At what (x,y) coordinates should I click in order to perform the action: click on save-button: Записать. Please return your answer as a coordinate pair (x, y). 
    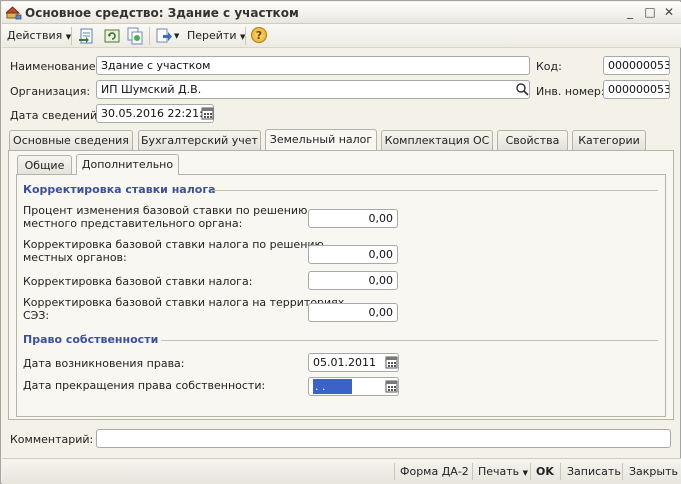
    Looking at the image, I should click on (594, 471).